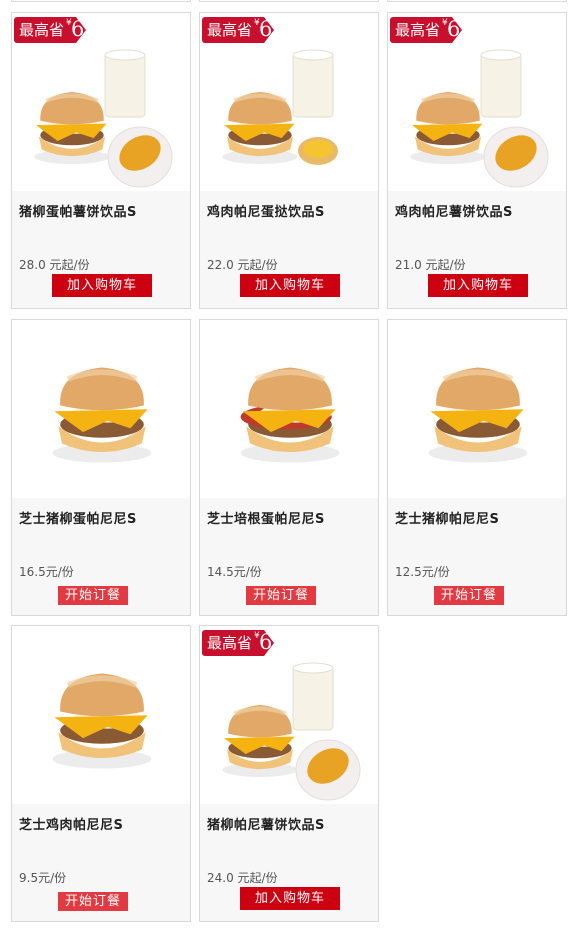 The height and width of the screenshot is (930, 582). I want to click on product-name: 芝士猪柳帕尼尼S, so click(447, 517).